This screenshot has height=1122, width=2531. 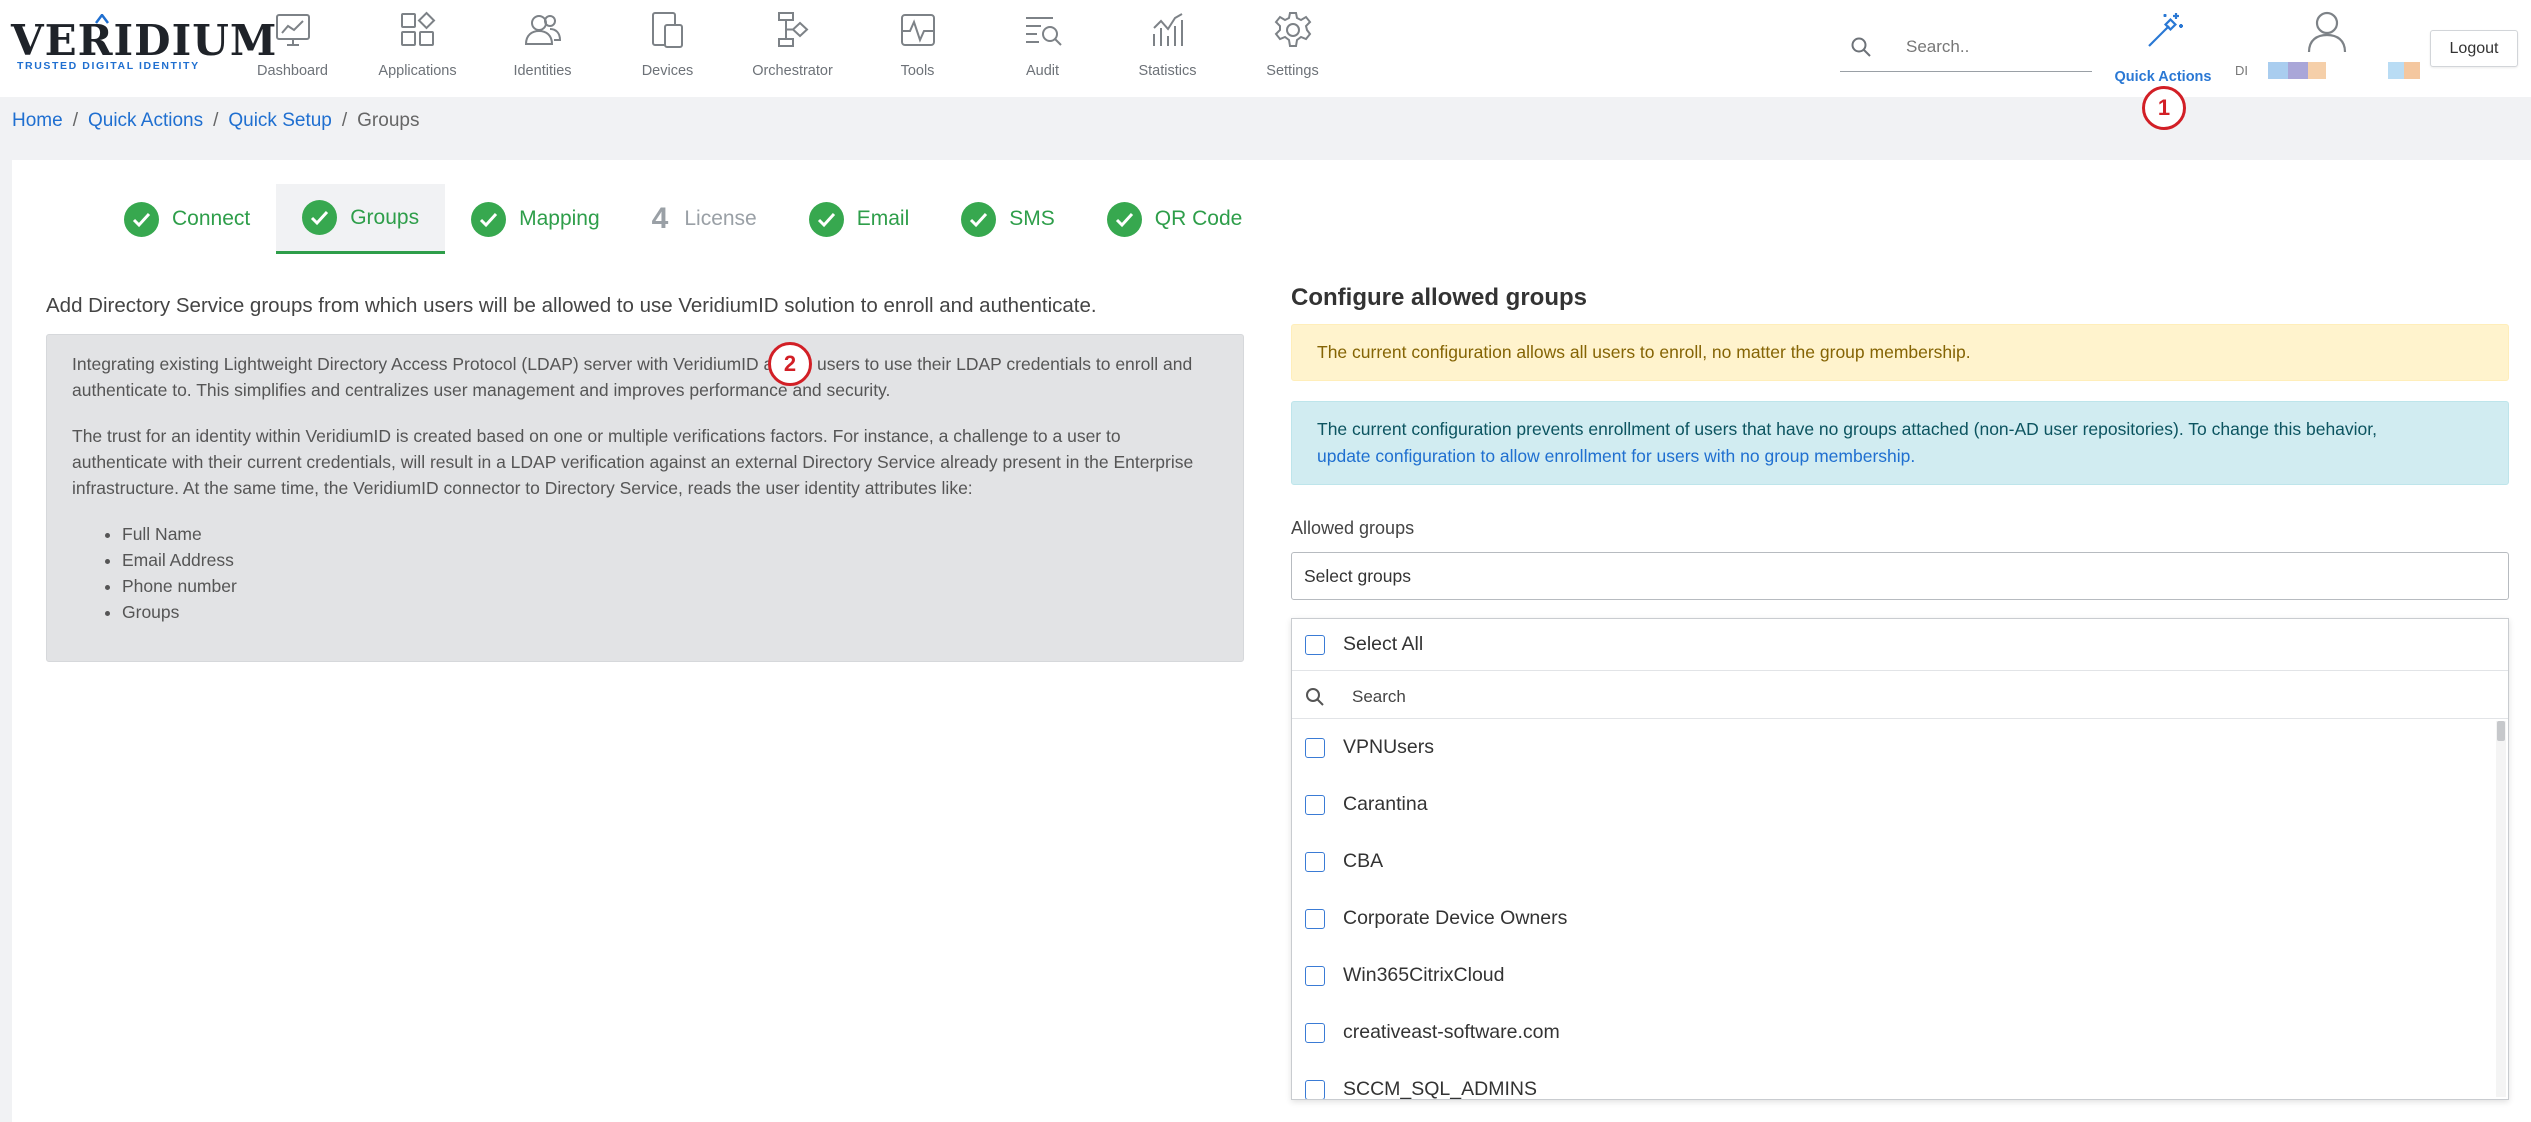 I want to click on list-item: Email Address, so click(x=670, y=560).